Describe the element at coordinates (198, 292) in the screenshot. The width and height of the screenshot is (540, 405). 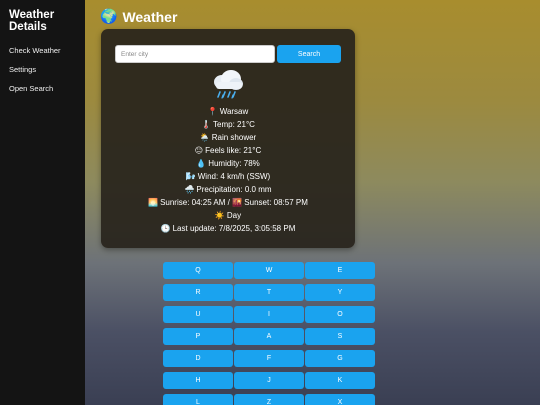
I see `key-r: R` at that location.